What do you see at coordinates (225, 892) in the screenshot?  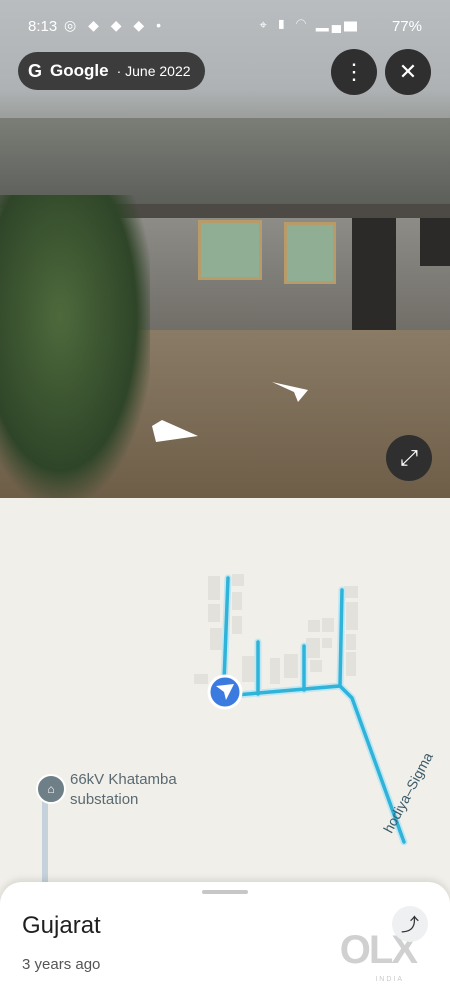 I see `drag-handle` at bounding box center [225, 892].